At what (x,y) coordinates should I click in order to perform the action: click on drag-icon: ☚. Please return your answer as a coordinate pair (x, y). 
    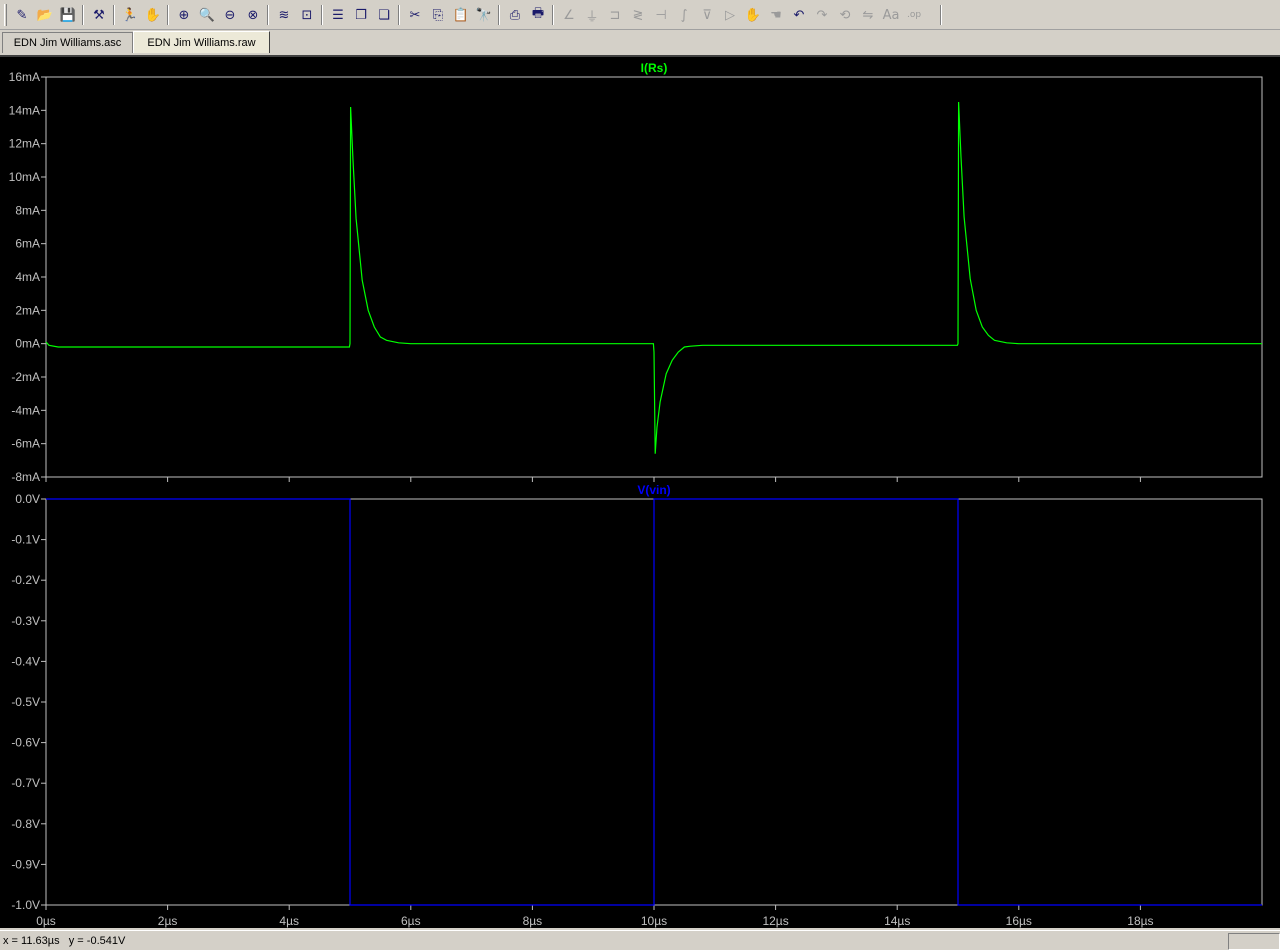
    Looking at the image, I should click on (776, 15).